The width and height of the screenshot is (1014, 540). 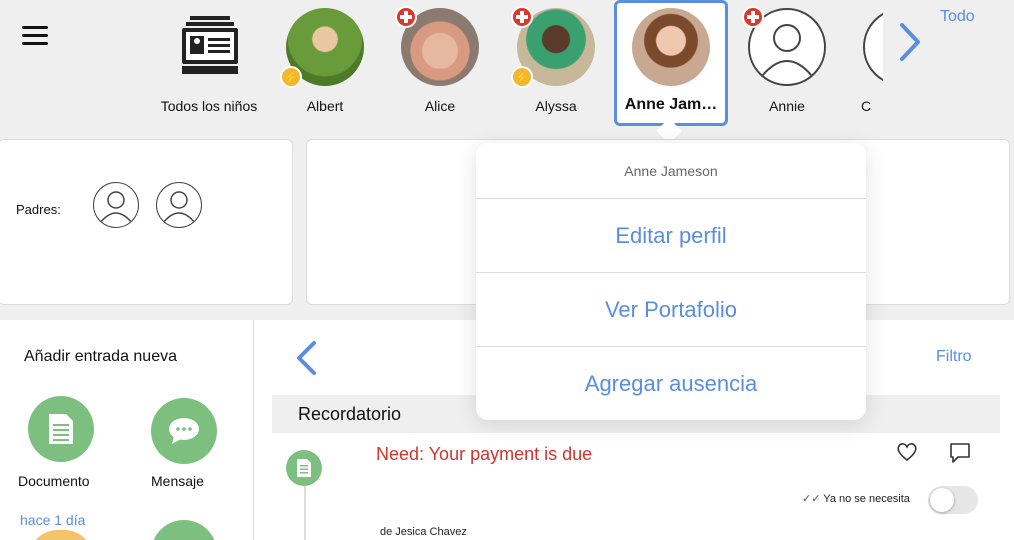 What do you see at coordinates (440, 60) in the screenshot?
I see `child-item-alice: Alice` at bounding box center [440, 60].